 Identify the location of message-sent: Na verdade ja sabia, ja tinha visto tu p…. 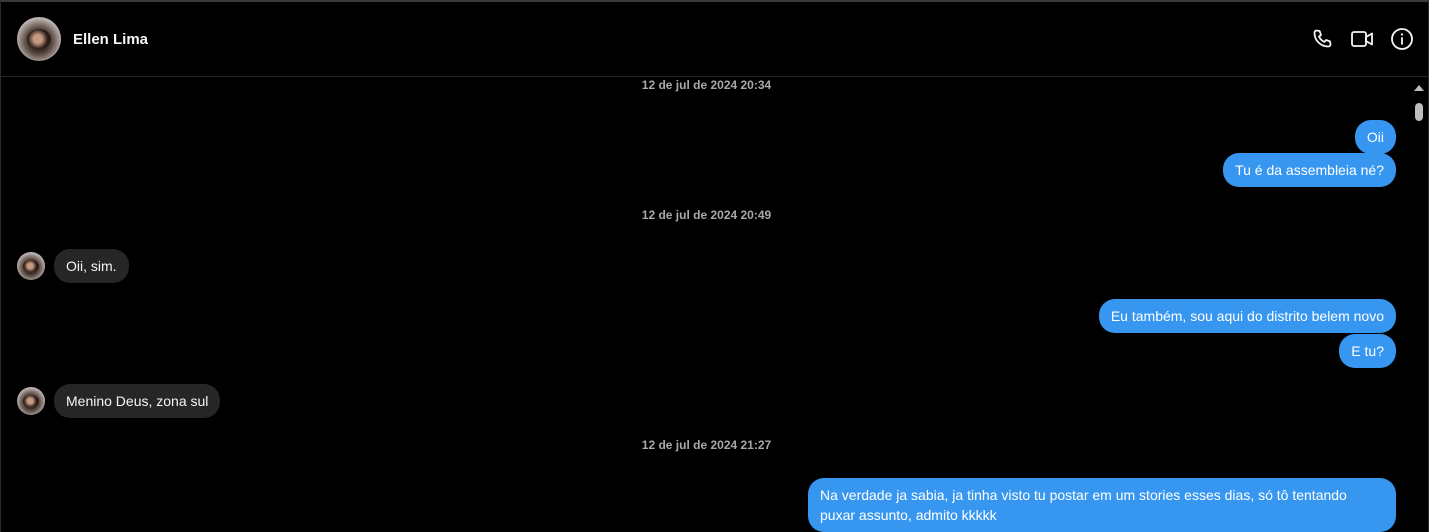
(1102, 505).